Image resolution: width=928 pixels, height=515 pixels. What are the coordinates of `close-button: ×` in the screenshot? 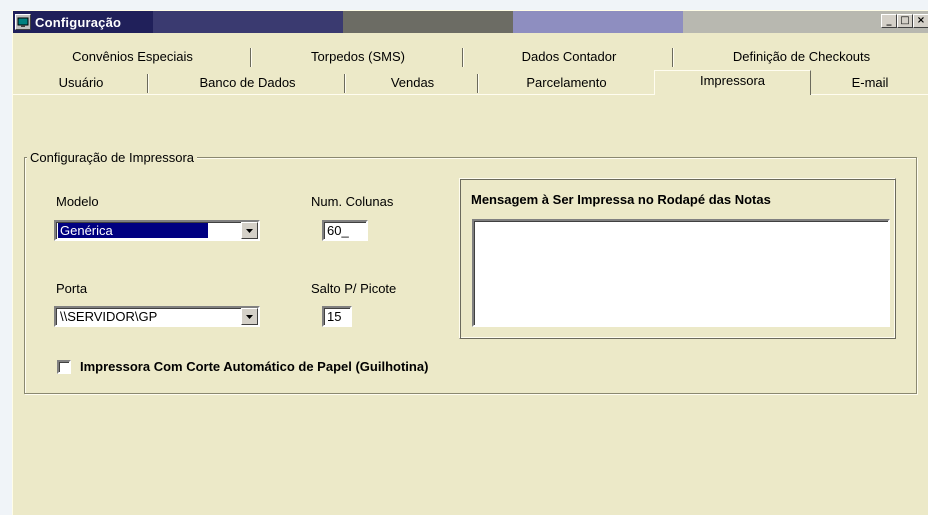 It's located at (920, 21).